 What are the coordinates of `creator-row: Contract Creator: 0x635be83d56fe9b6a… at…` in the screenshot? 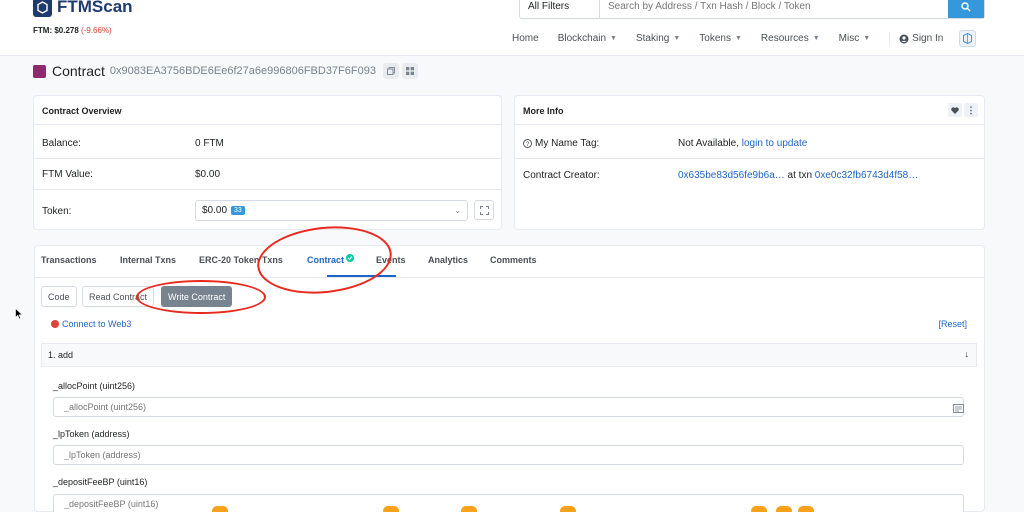 It's located at (720, 175).